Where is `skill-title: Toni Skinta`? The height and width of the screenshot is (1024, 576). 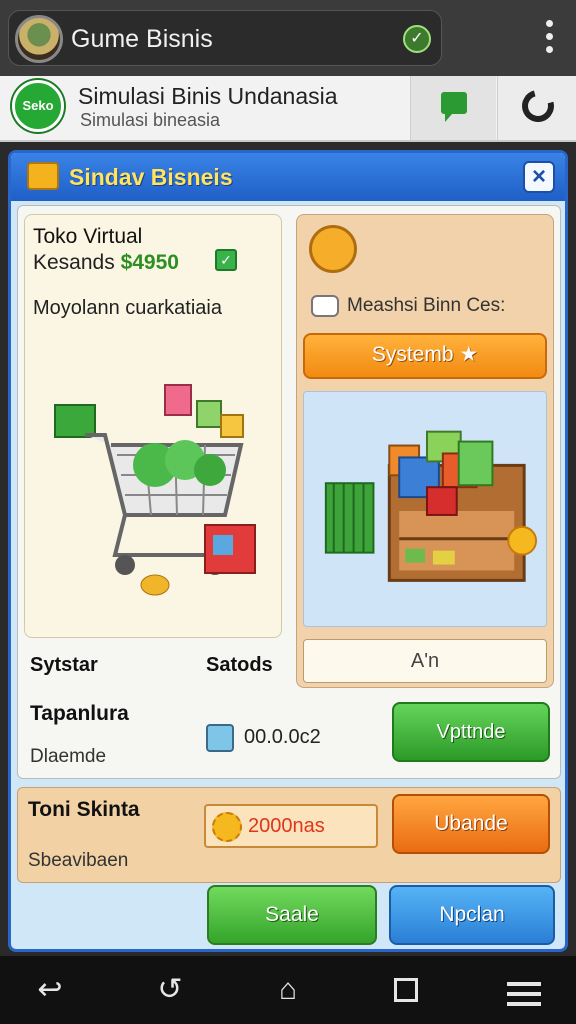
skill-title: Toni Skinta is located at coordinates (84, 809).